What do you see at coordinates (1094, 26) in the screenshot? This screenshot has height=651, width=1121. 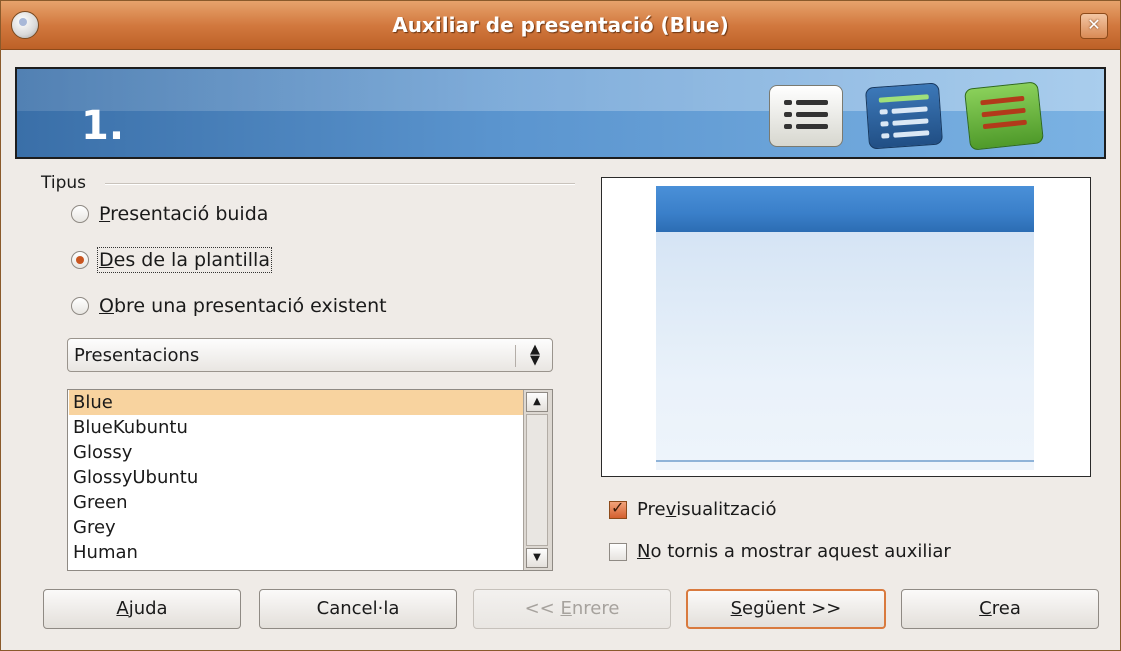 I see `close-button: ✕` at bounding box center [1094, 26].